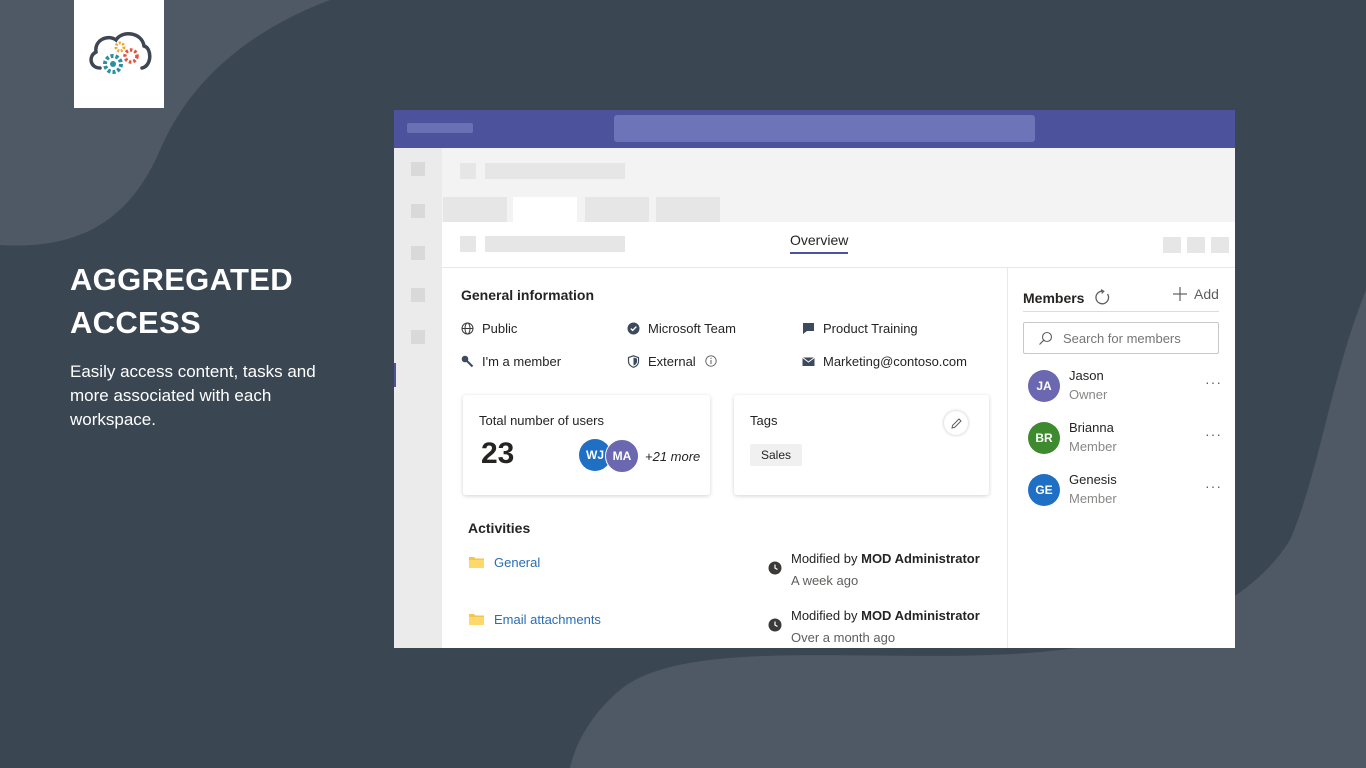 This screenshot has width=1366, height=768. Describe the element at coordinates (843, 637) in the screenshot. I see `activity-time: Over a month ago` at that location.